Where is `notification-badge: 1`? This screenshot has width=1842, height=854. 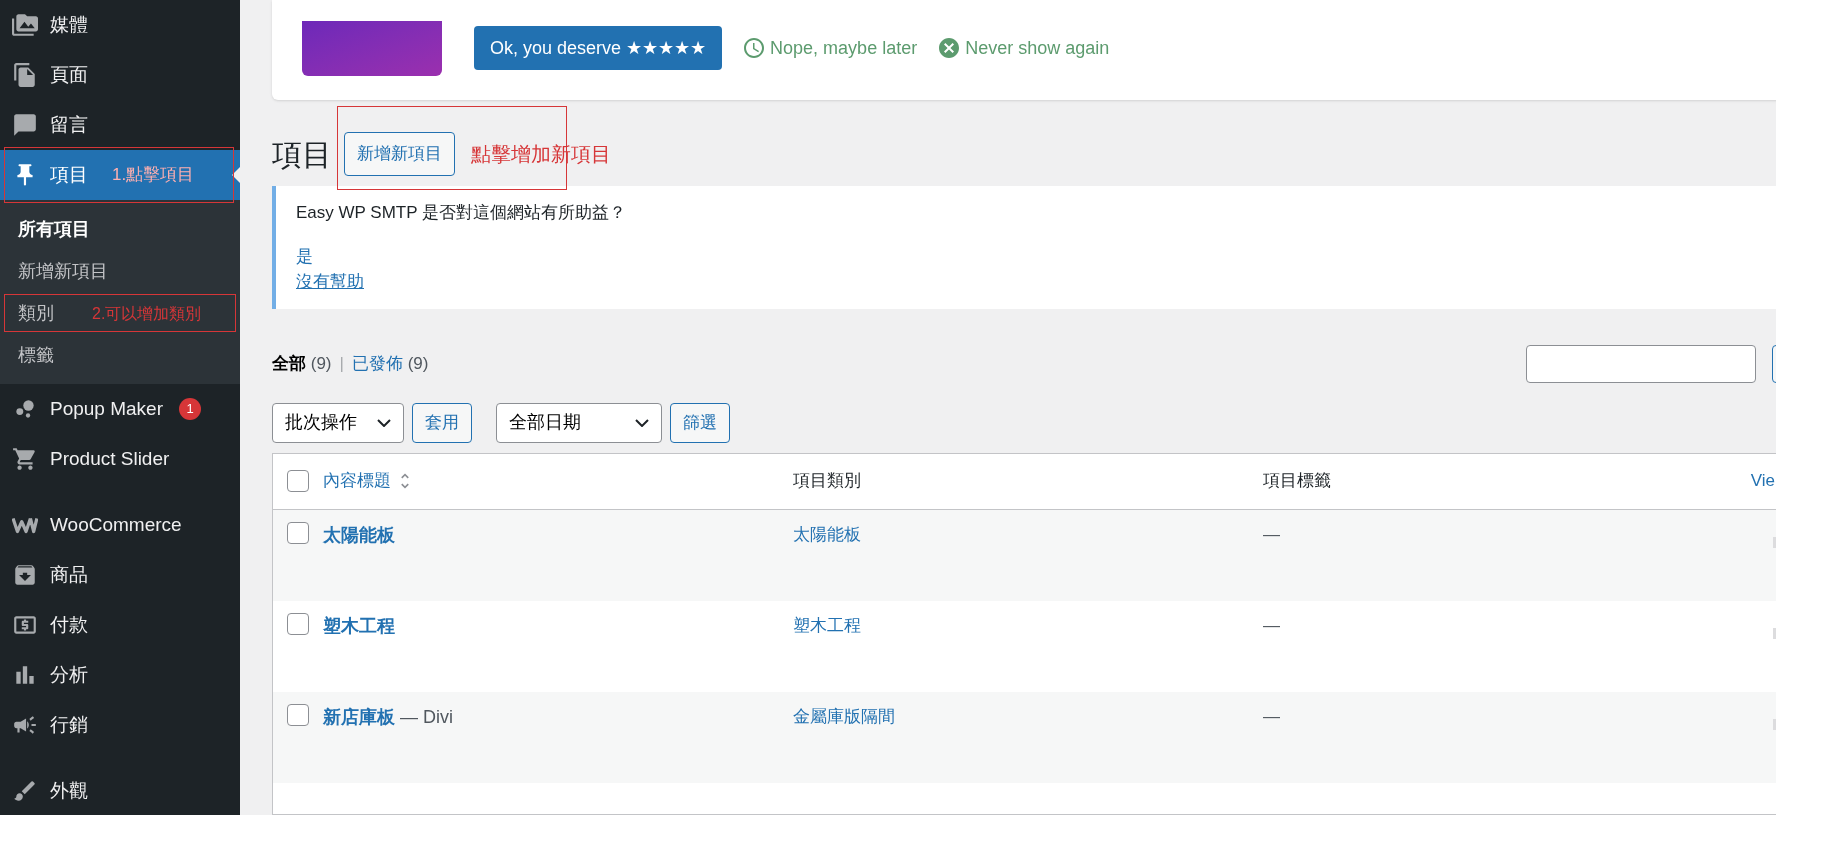
notification-badge: 1 is located at coordinates (190, 409).